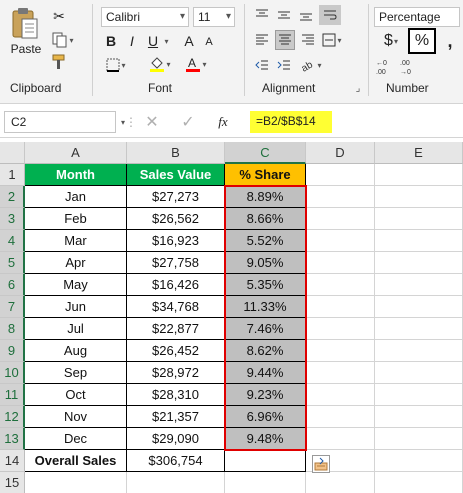 This screenshot has height=493, width=463. Describe the element at coordinates (189, 41) in the screenshot. I see `grow-font-button: A` at that location.